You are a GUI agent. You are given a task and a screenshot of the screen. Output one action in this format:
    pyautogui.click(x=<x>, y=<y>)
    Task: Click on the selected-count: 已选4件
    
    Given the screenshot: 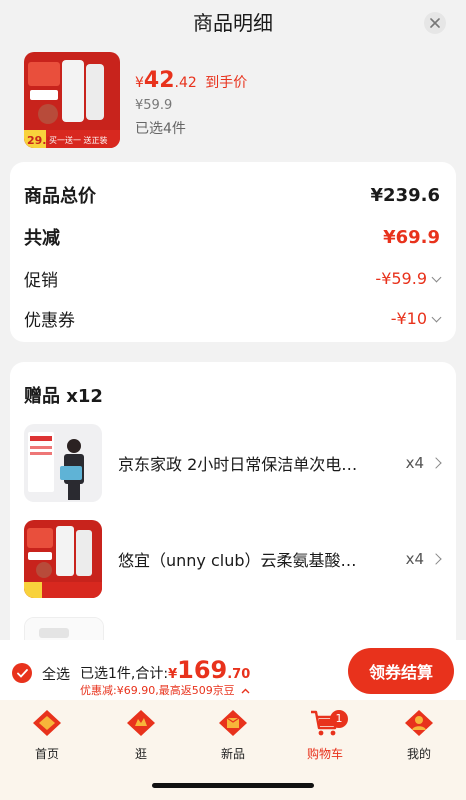 What is the action you would take?
    pyautogui.click(x=160, y=129)
    